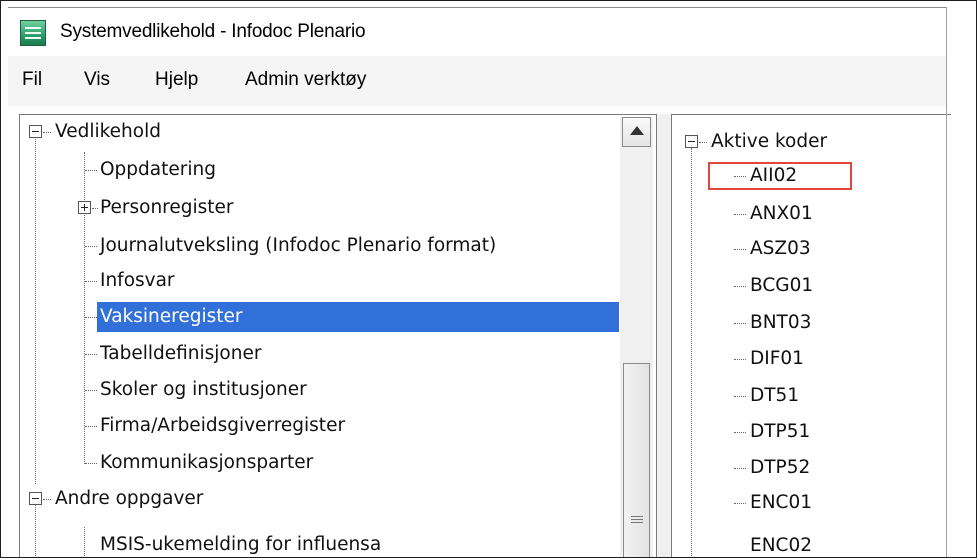 This screenshot has height=558, width=977. I want to click on pane-splitter, so click(664, 335).